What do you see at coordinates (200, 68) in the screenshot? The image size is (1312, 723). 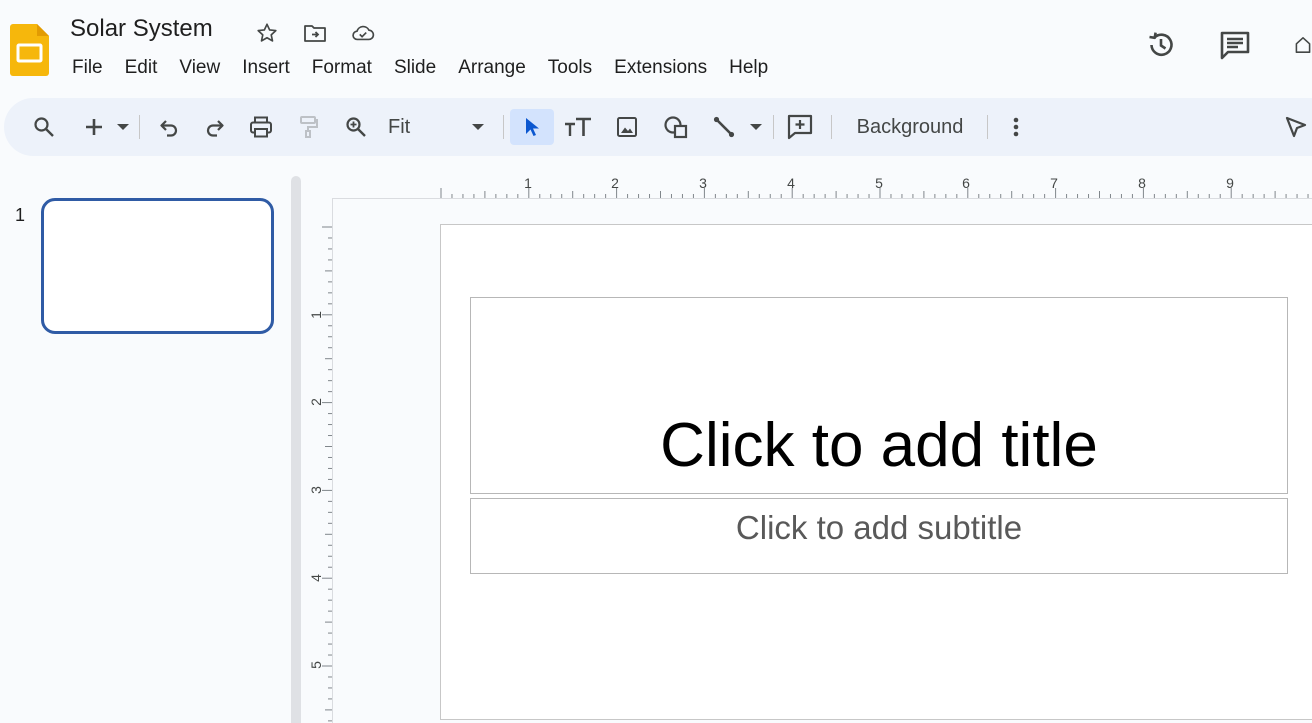 I see `menu-view: View` at bounding box center [200, 68].